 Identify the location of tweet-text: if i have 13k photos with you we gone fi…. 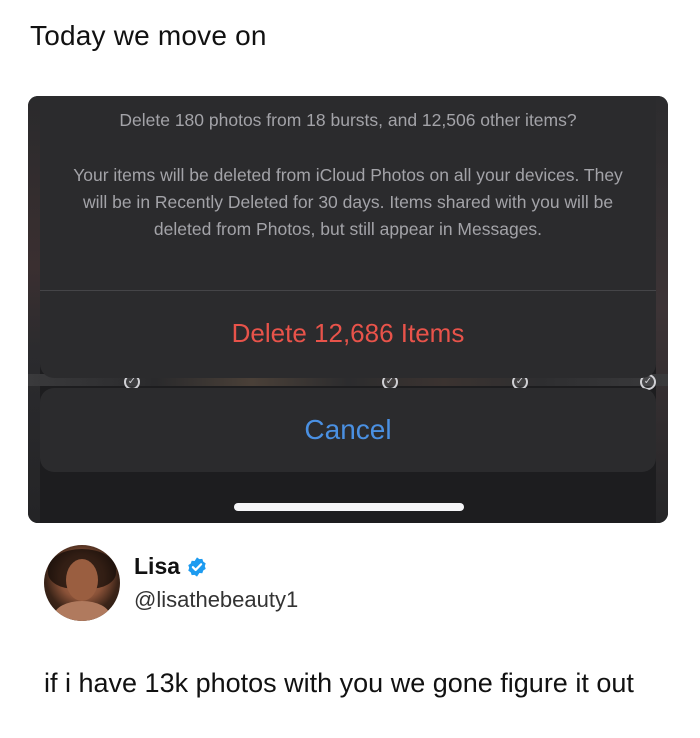
(339, 683).